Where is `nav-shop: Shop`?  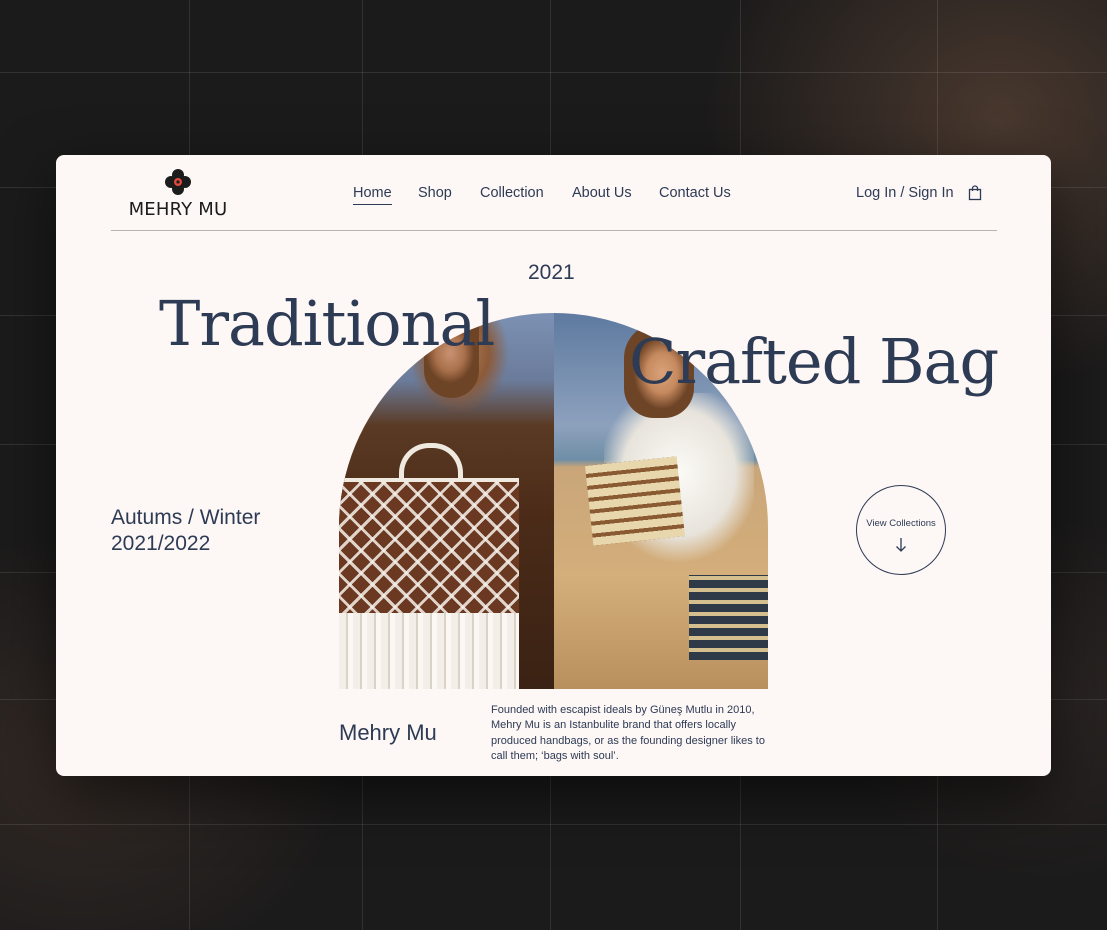 nav-shop: Shop is located at coordinates (435, 193).